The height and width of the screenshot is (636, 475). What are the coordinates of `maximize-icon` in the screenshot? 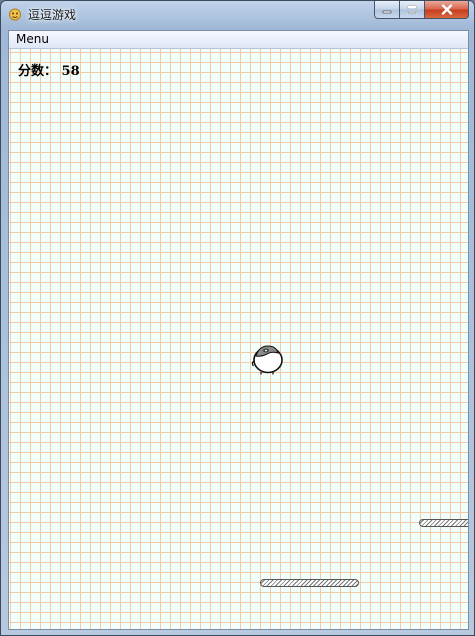 It's located at (412, 9).